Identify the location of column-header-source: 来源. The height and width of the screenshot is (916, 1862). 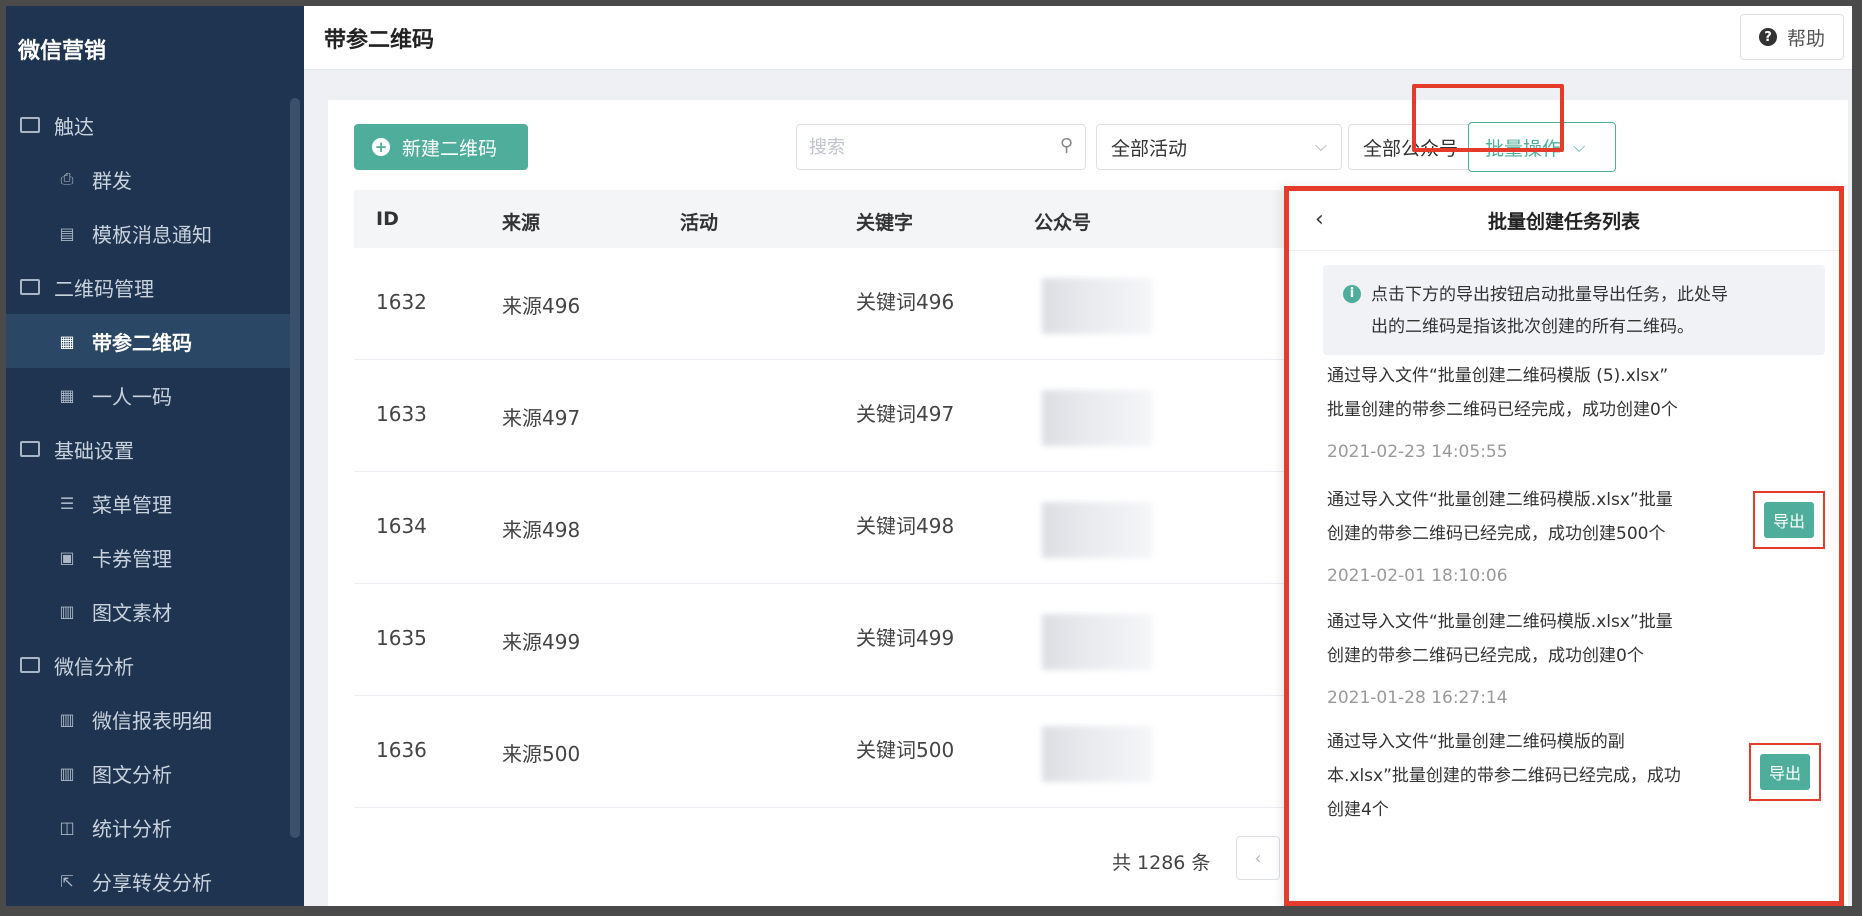
(521, 223).